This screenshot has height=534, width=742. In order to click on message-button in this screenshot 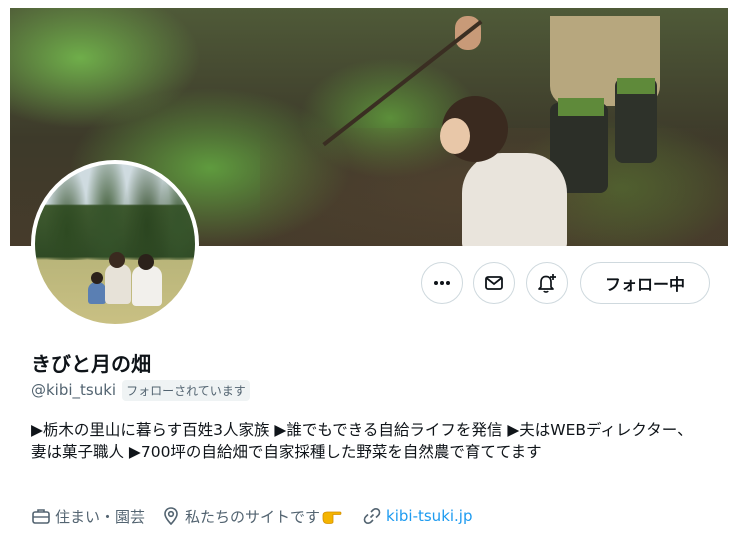, I will do `click(494, 283)`.